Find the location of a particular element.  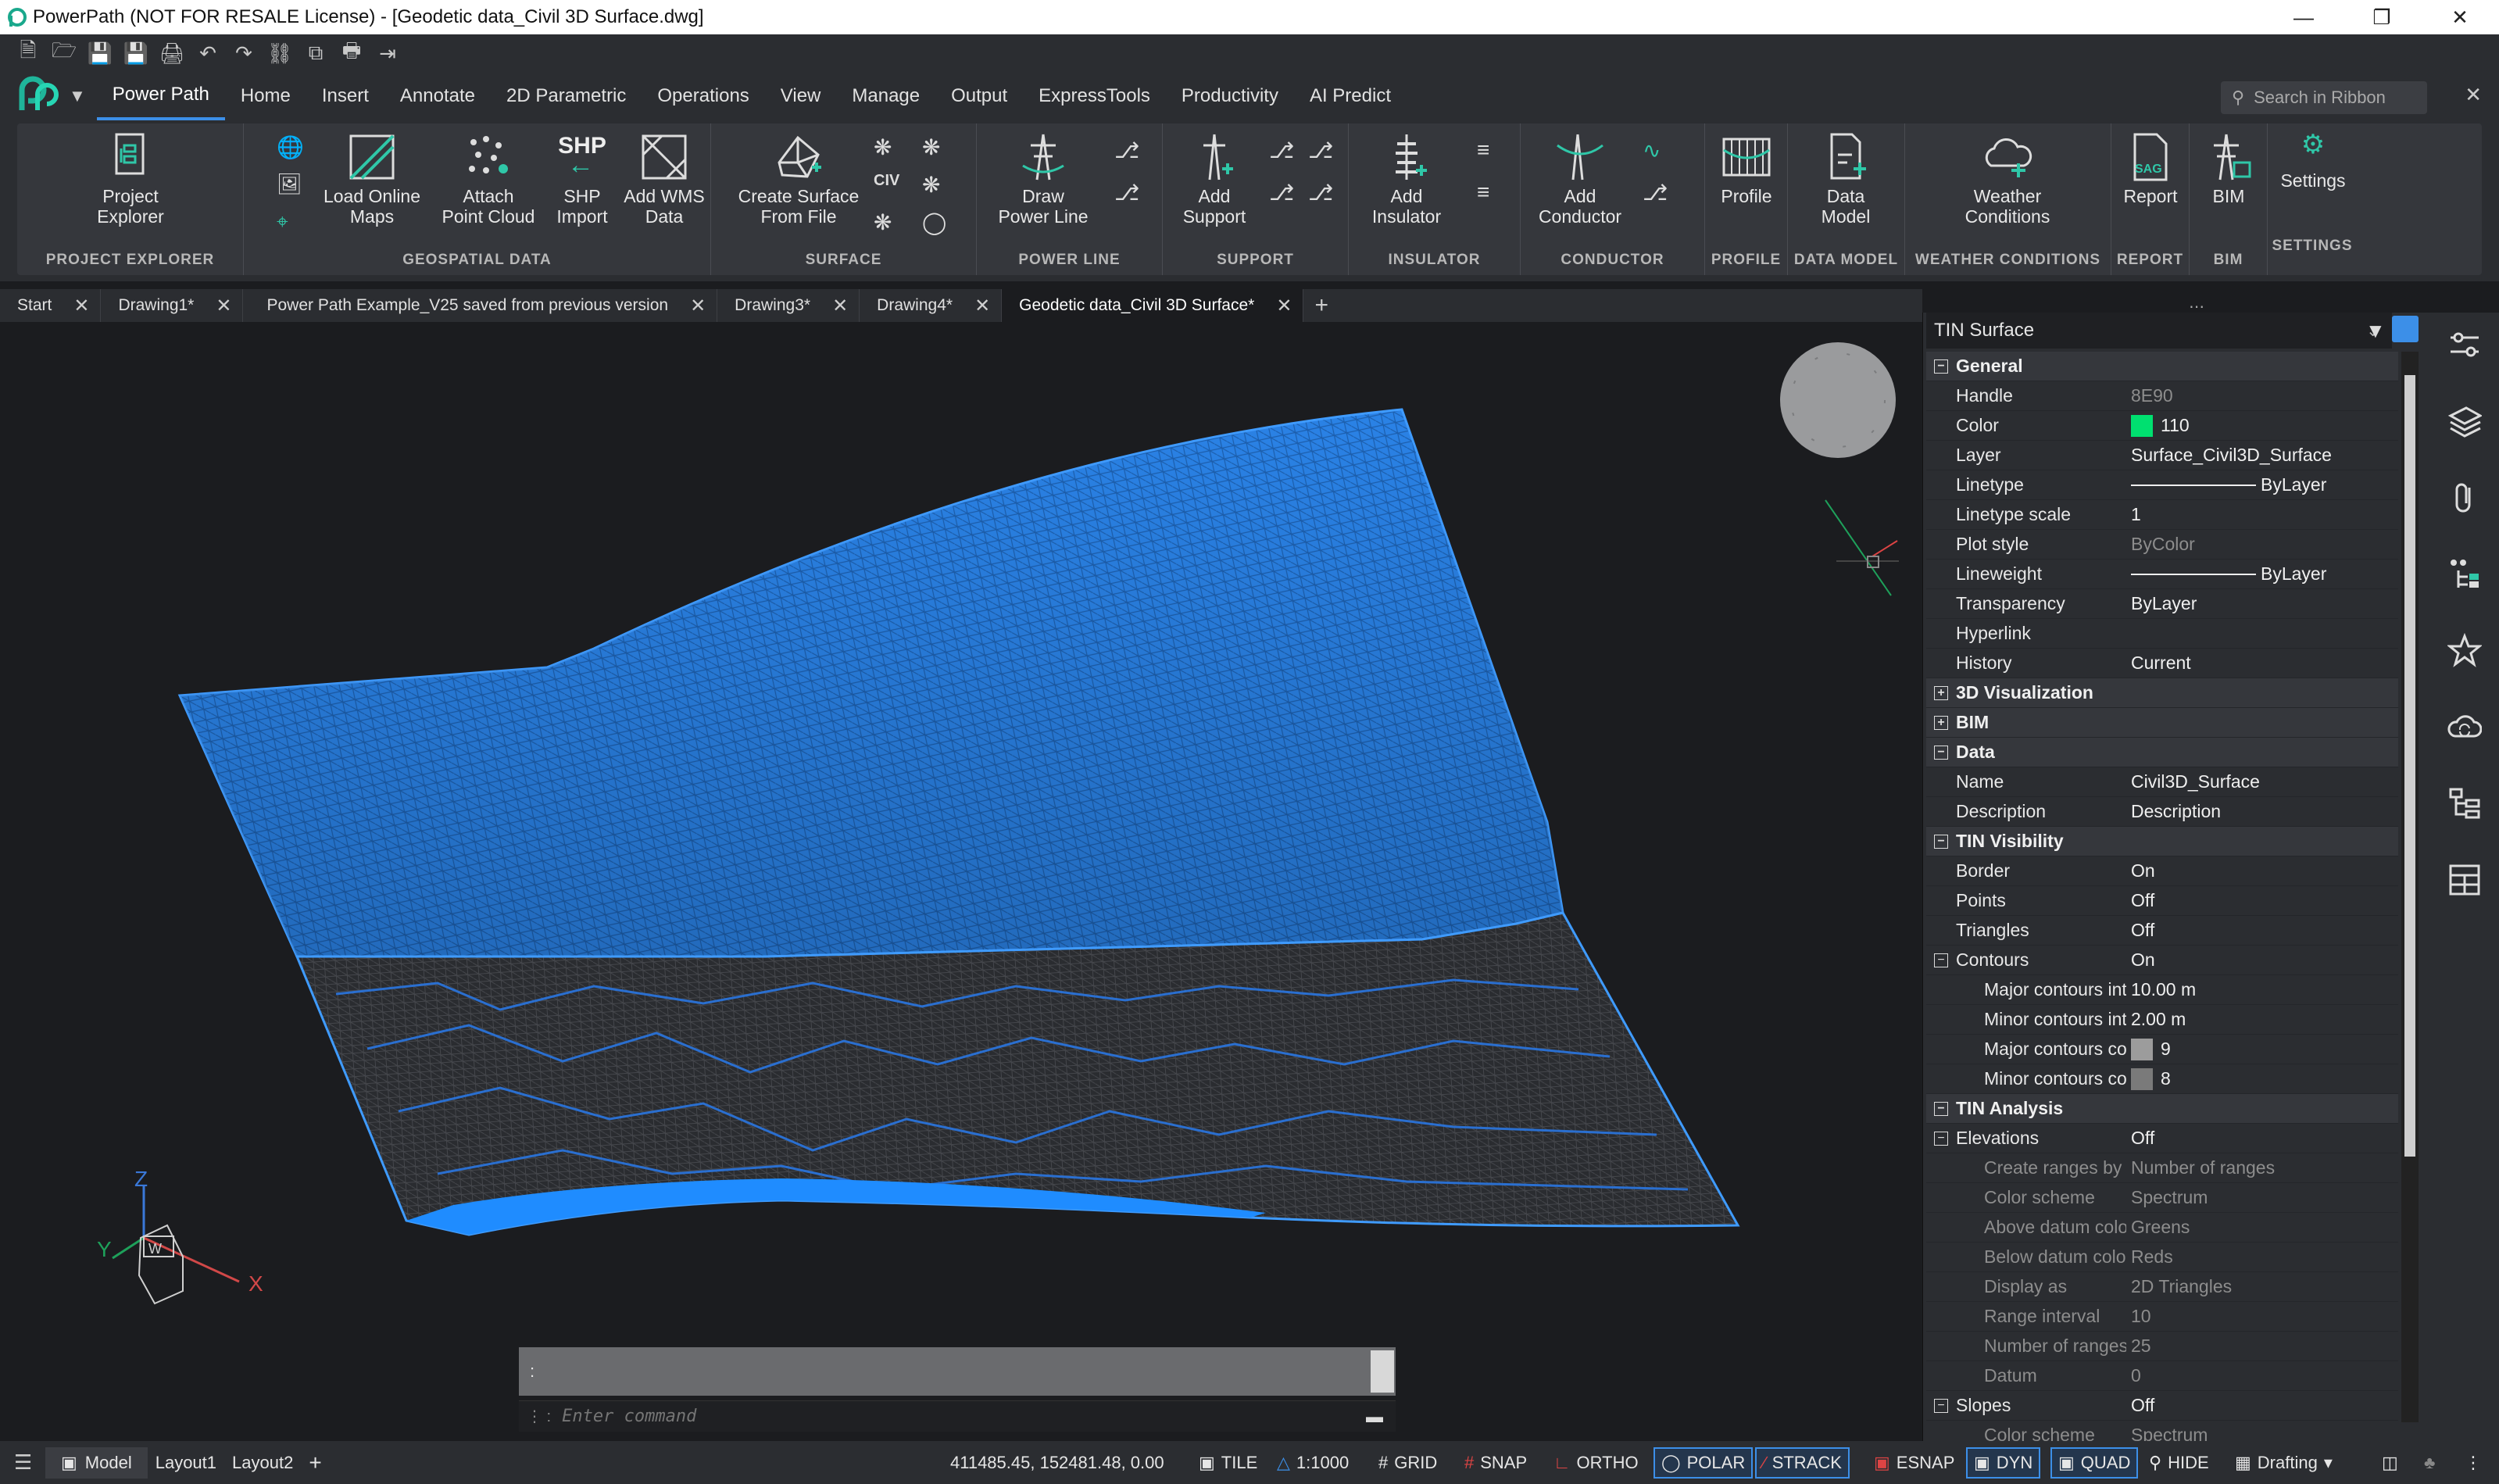

property-row: − Contours On is located at coordinates (2162, 960).